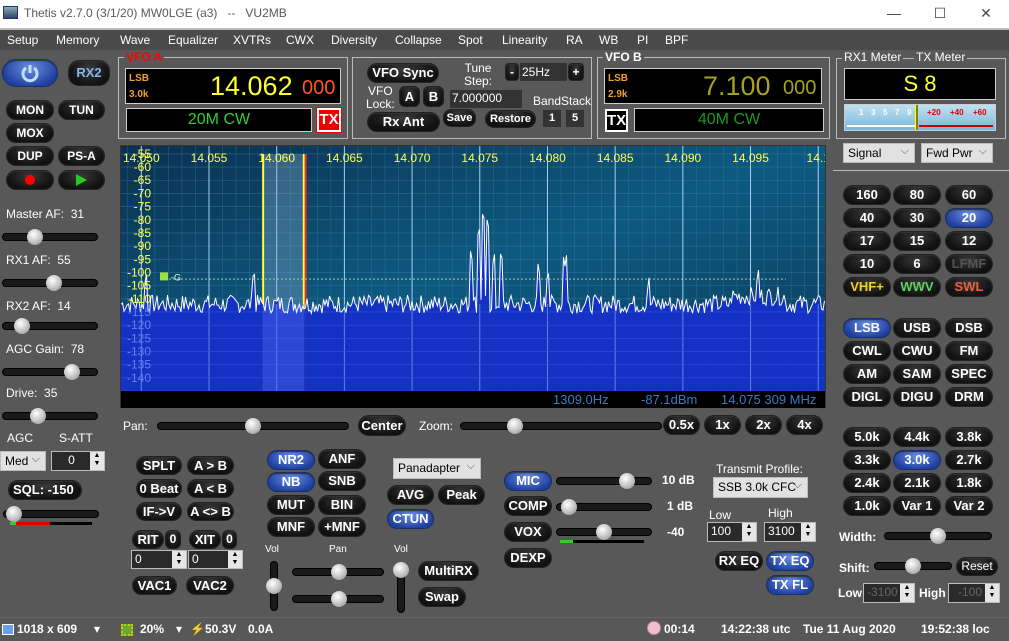 The image size is (1009, 641). I want to click on display-mode-select: Panadapter ⌵, so click(437, 468).